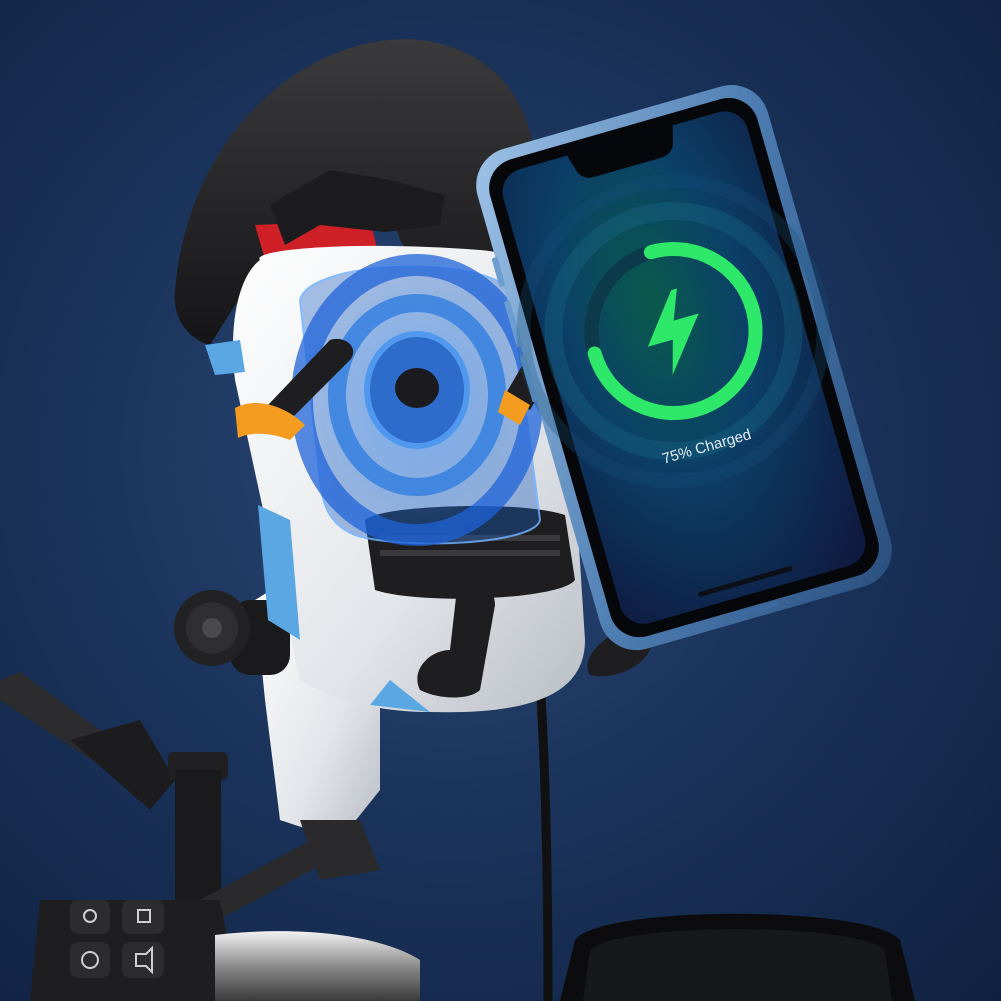 This screenshot has width=1001, height=1001. I want to click on dashboard, so click(737, 957).